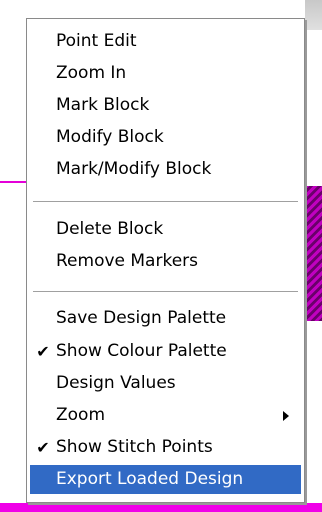 Image resolution: width=322 pixels, height=512 pixels. Describe the element at coordinates (91, 73) in the screenshot. I see `menu-item-label: Zoom In` at that location.